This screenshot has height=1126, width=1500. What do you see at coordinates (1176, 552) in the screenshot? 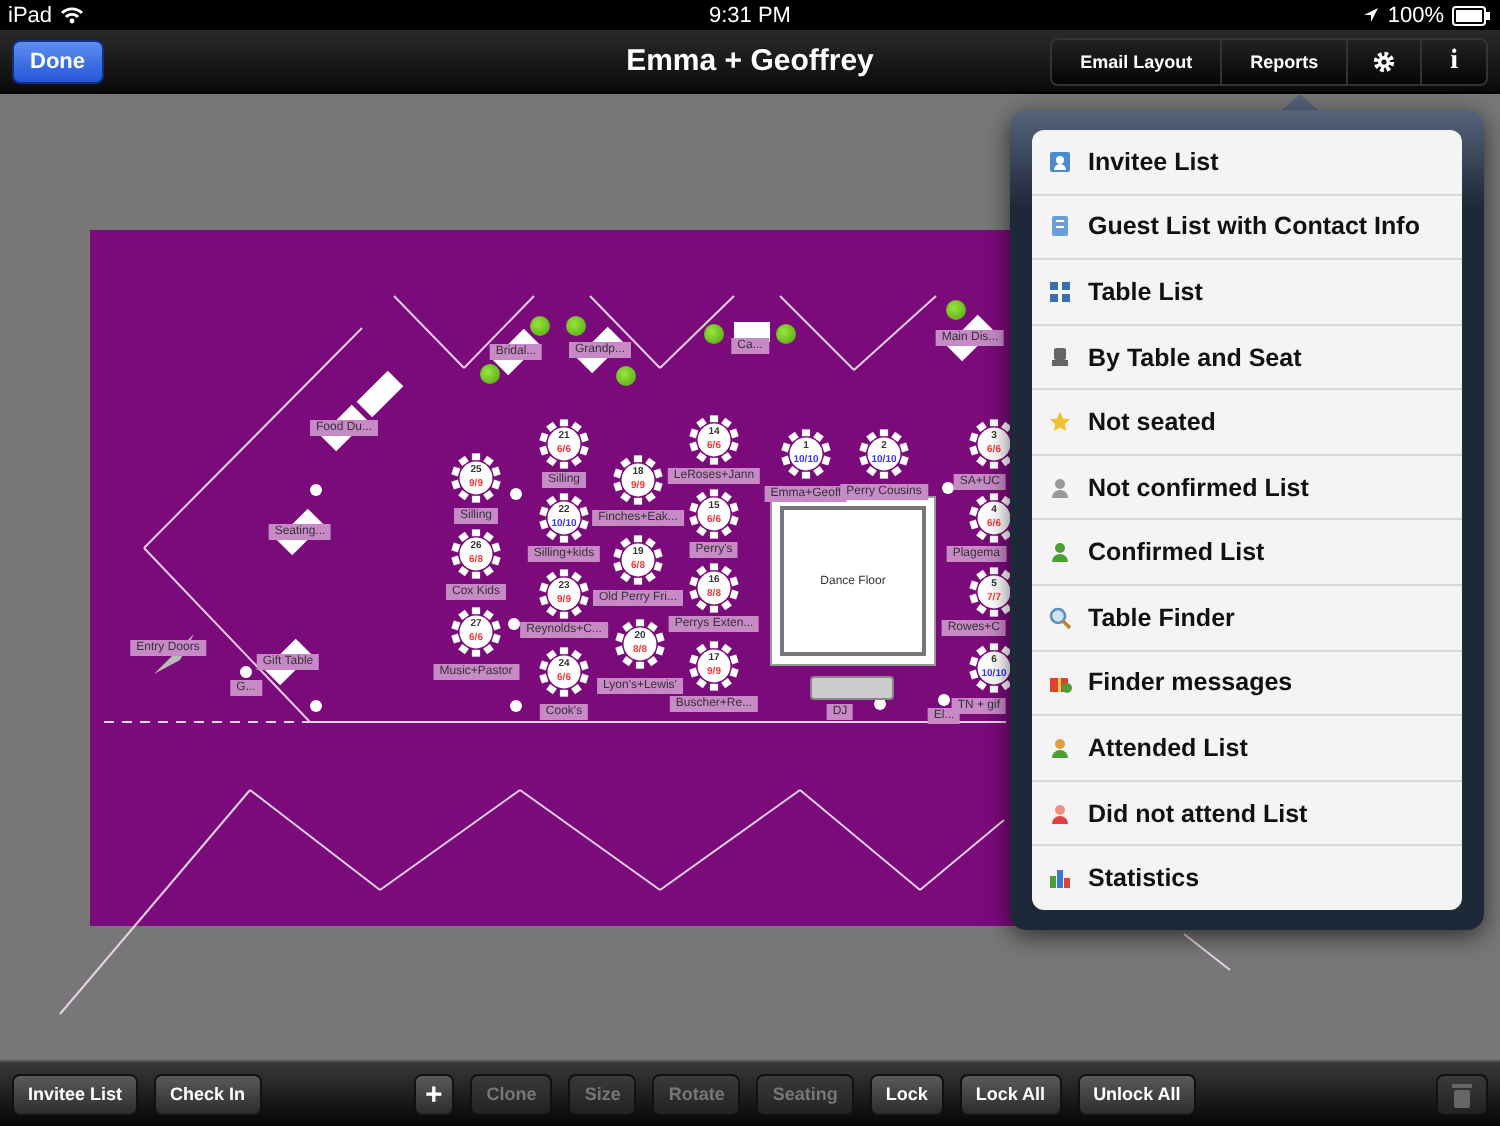
I see `menu-item: Confirmed List` at bounding box center [1176, 552].